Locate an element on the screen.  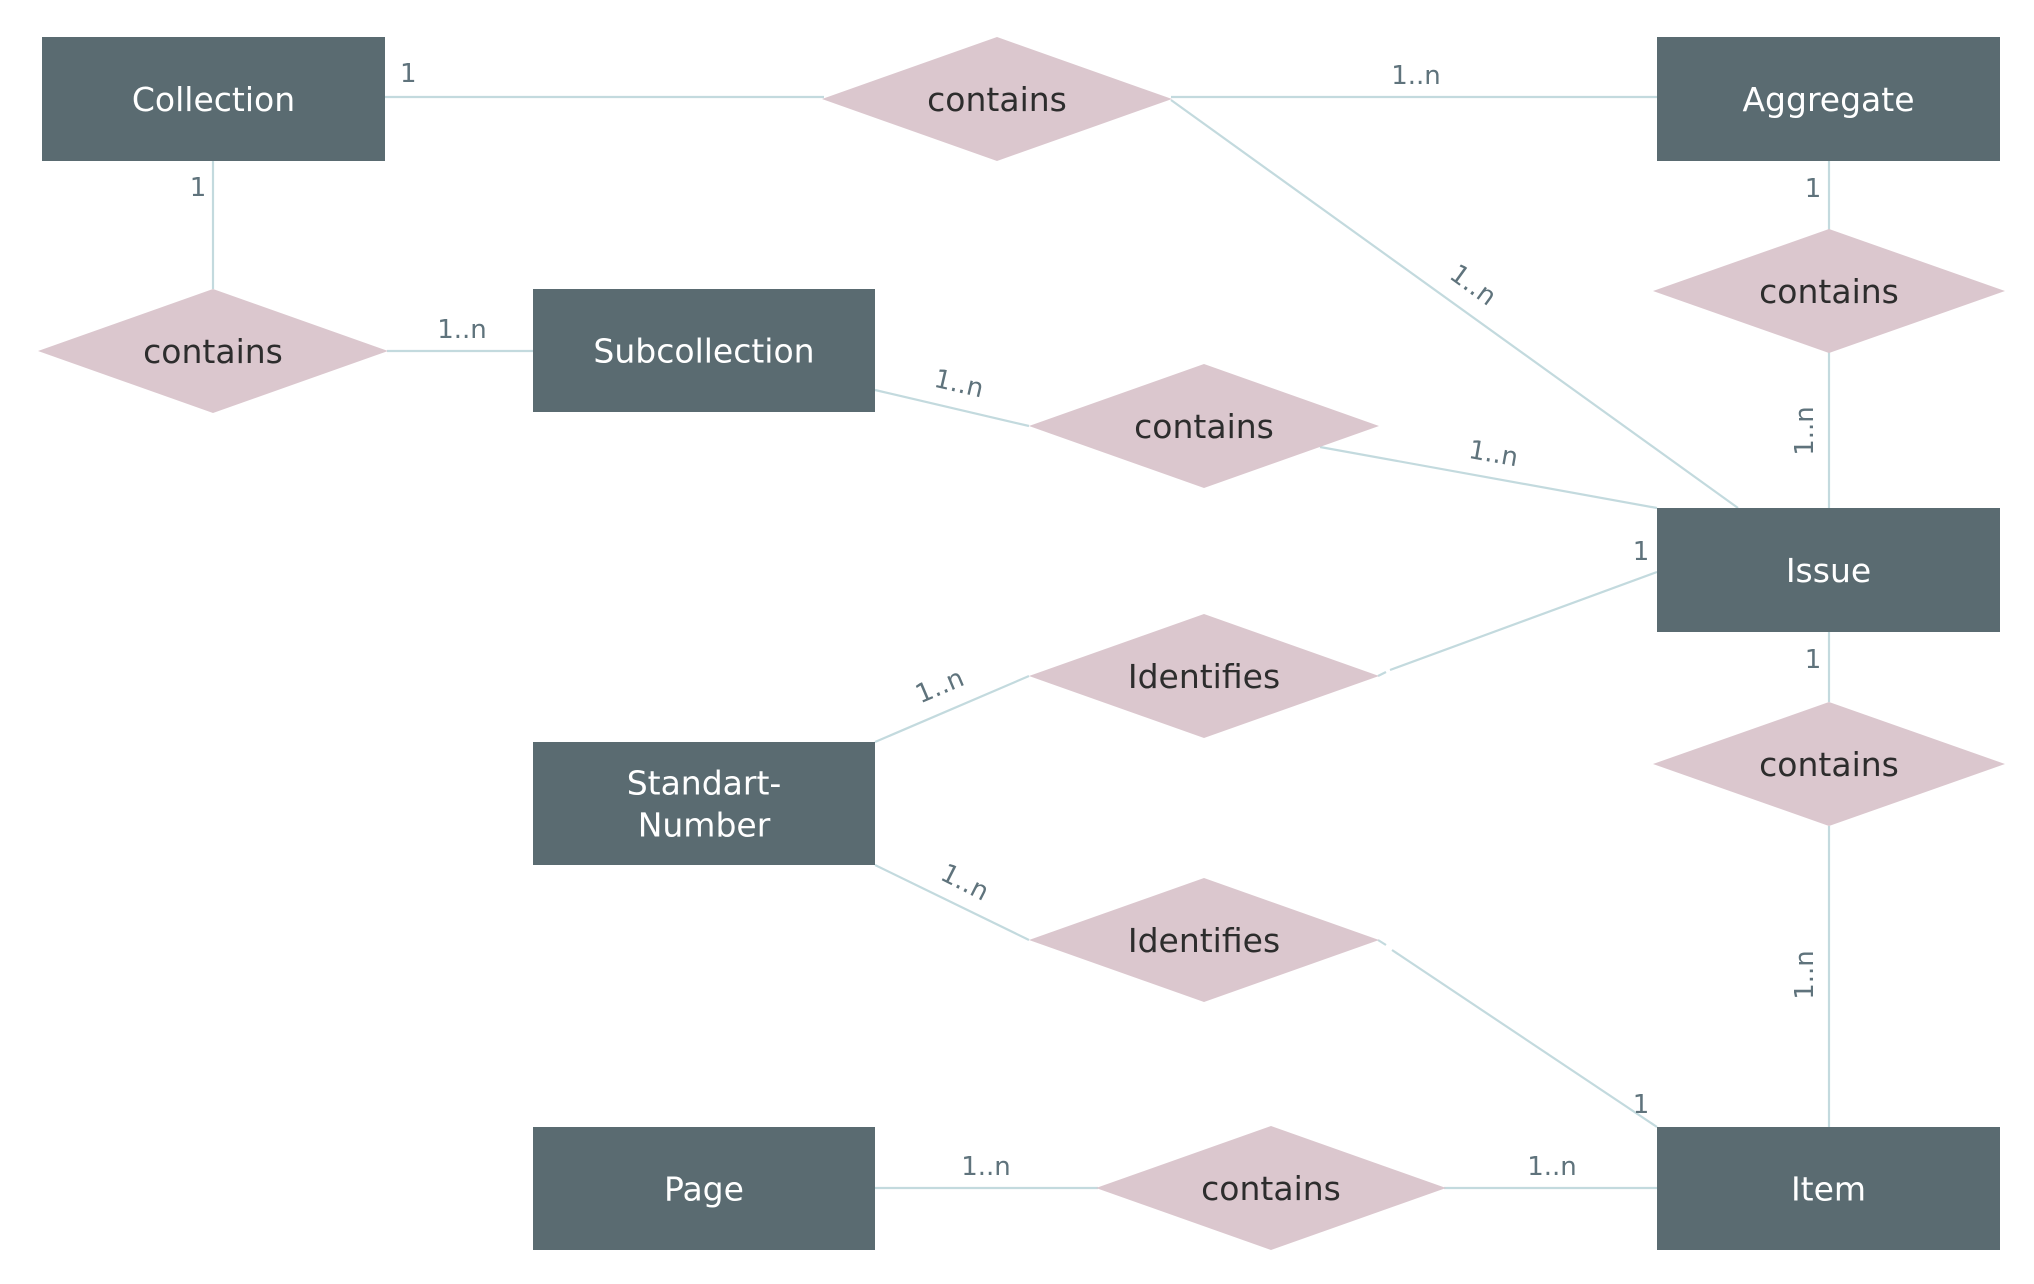
entity-page: Page is located at coordinates (704, 1188).